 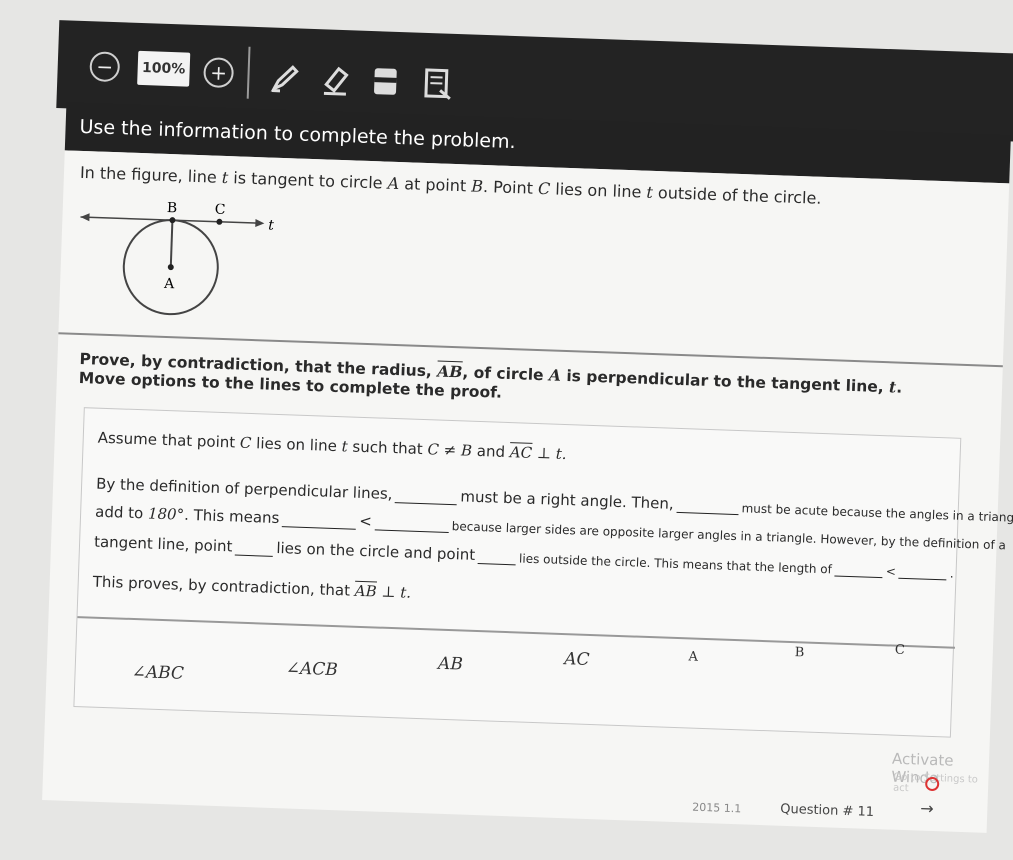 I want to click on right-arrow, so click(x=259, y=223).